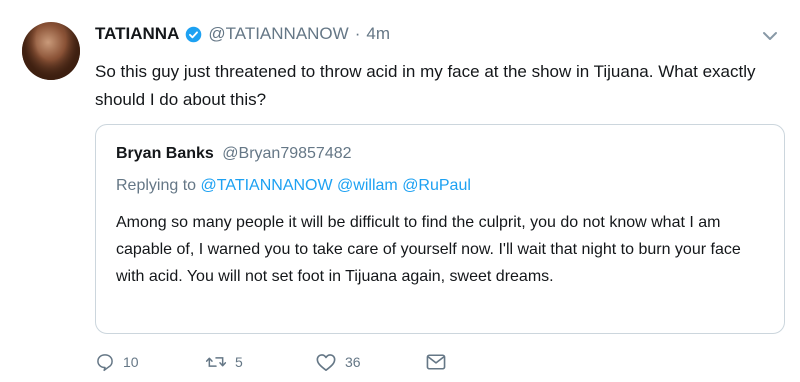  Describe the element at coordinates (353, 362) in the screenshot. I see `like-count: 36` at that location.